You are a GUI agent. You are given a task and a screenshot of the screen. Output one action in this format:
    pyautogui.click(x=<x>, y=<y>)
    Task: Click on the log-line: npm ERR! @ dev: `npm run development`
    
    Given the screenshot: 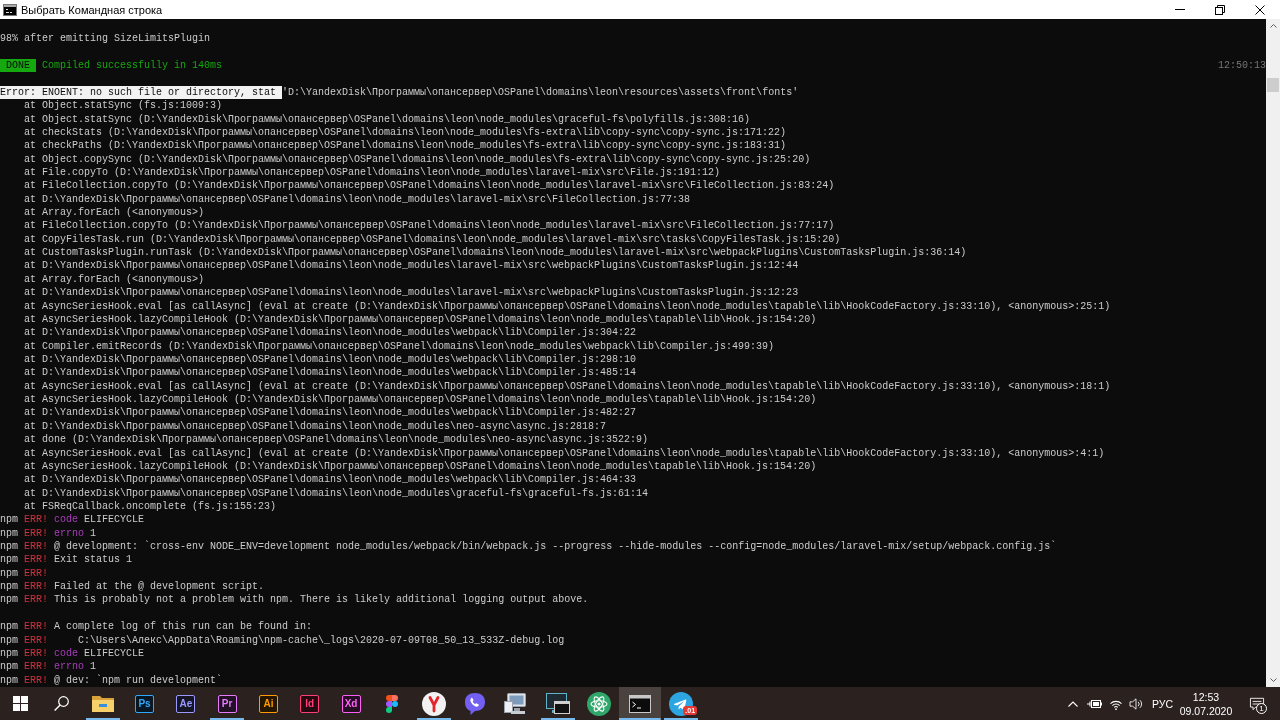 What is the action you would take?
    pyautogui.click(x=111, y=680)
    